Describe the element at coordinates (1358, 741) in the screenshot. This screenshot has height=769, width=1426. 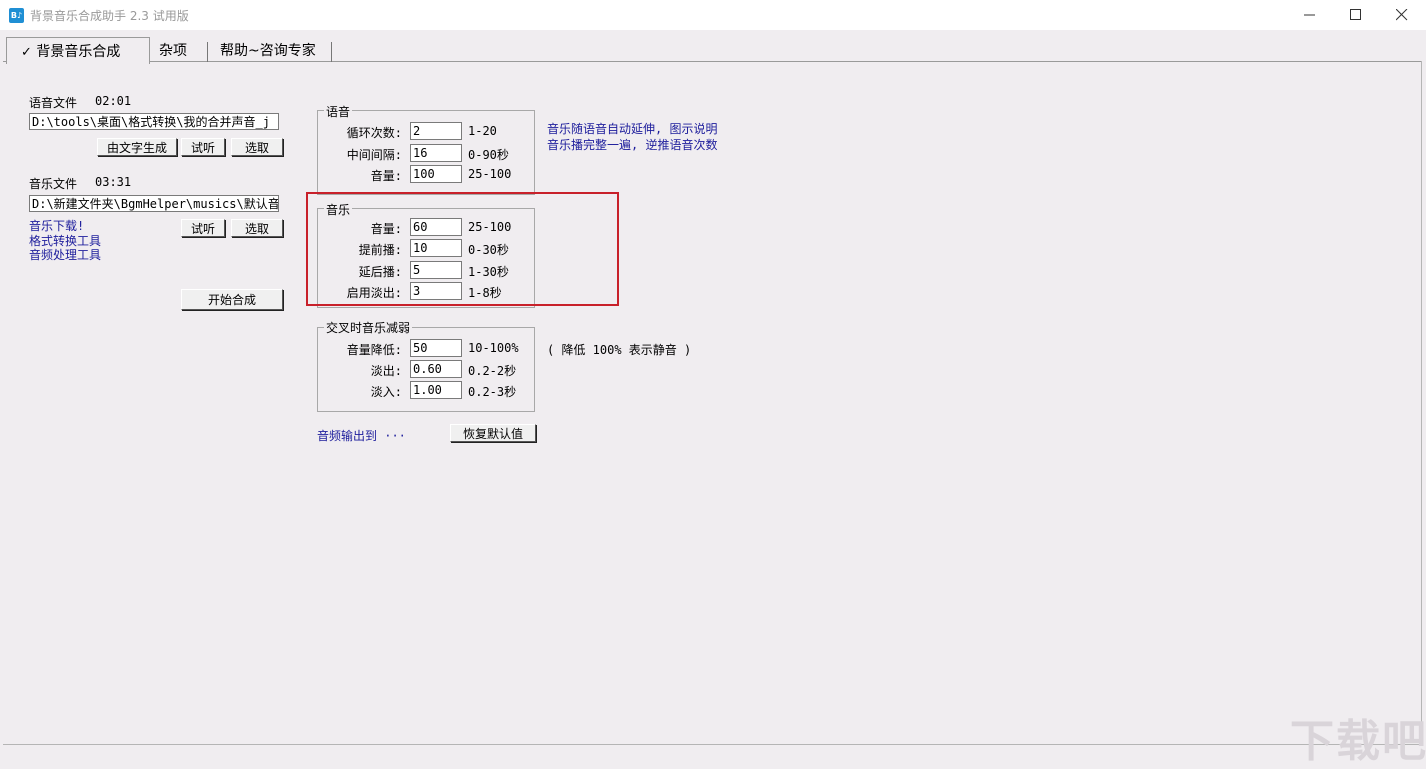
I see `watermark: 下载吧` at that location.